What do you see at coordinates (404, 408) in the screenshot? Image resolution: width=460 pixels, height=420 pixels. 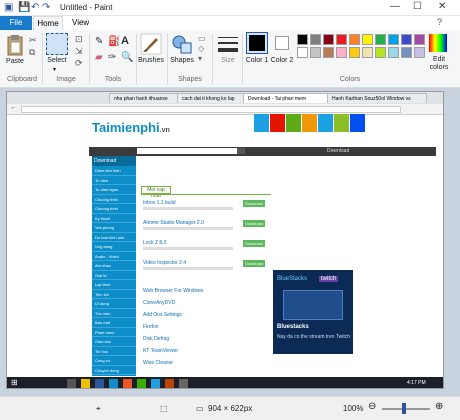 I see `zoom-slider-thumb` at bounding box center [404, 408].